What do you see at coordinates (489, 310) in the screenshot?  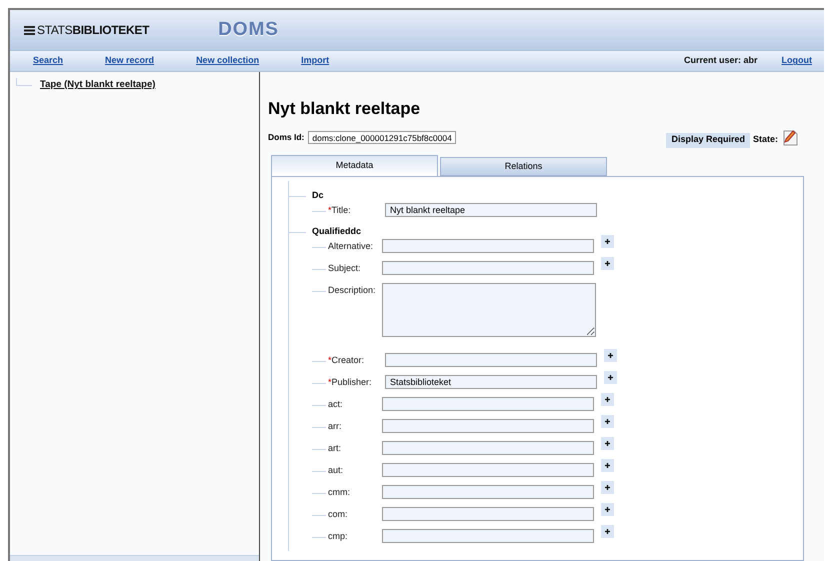 I see `description-field` at bounding box center [489, 310].